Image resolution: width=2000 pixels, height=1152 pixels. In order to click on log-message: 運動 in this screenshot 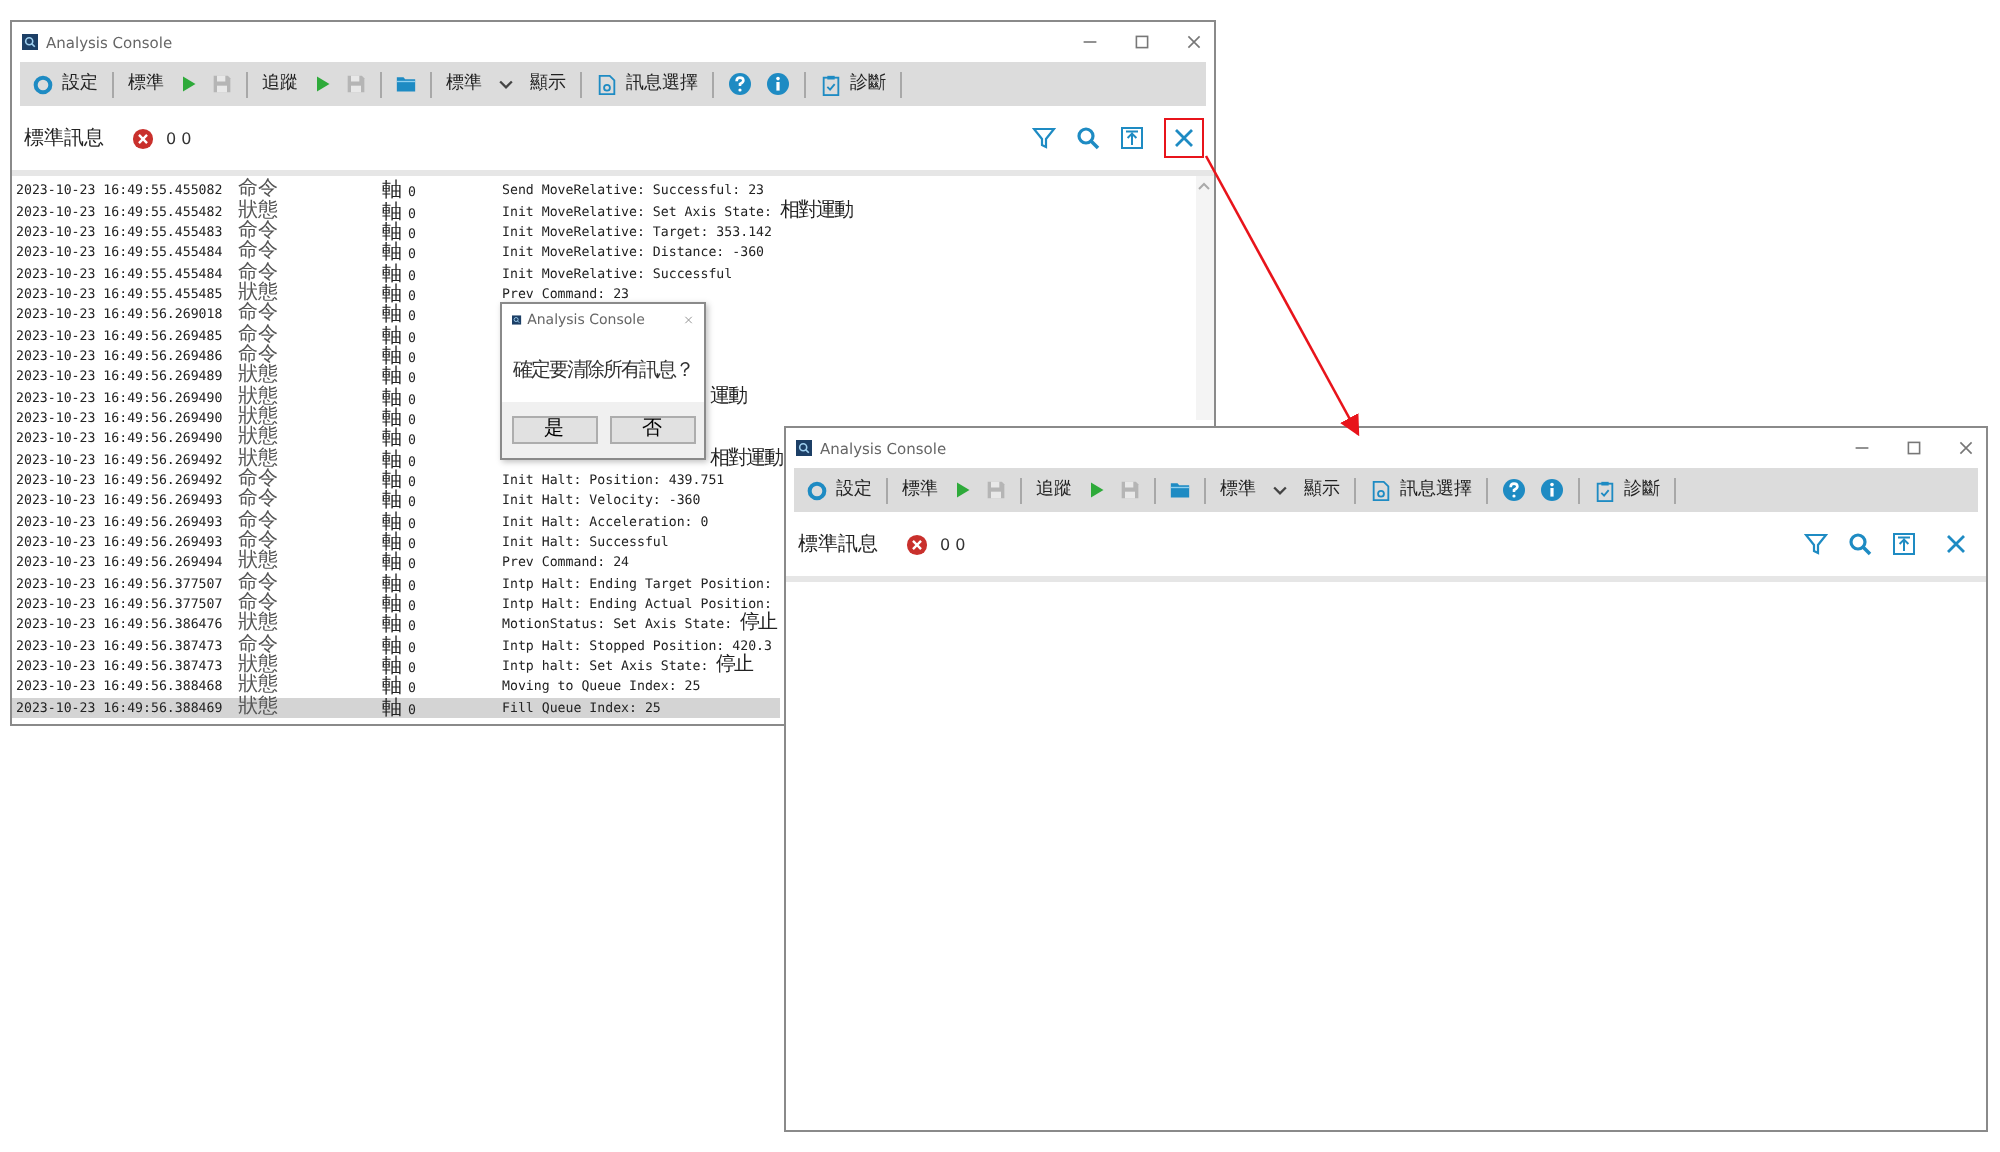, I will do `click(728, 397)`.